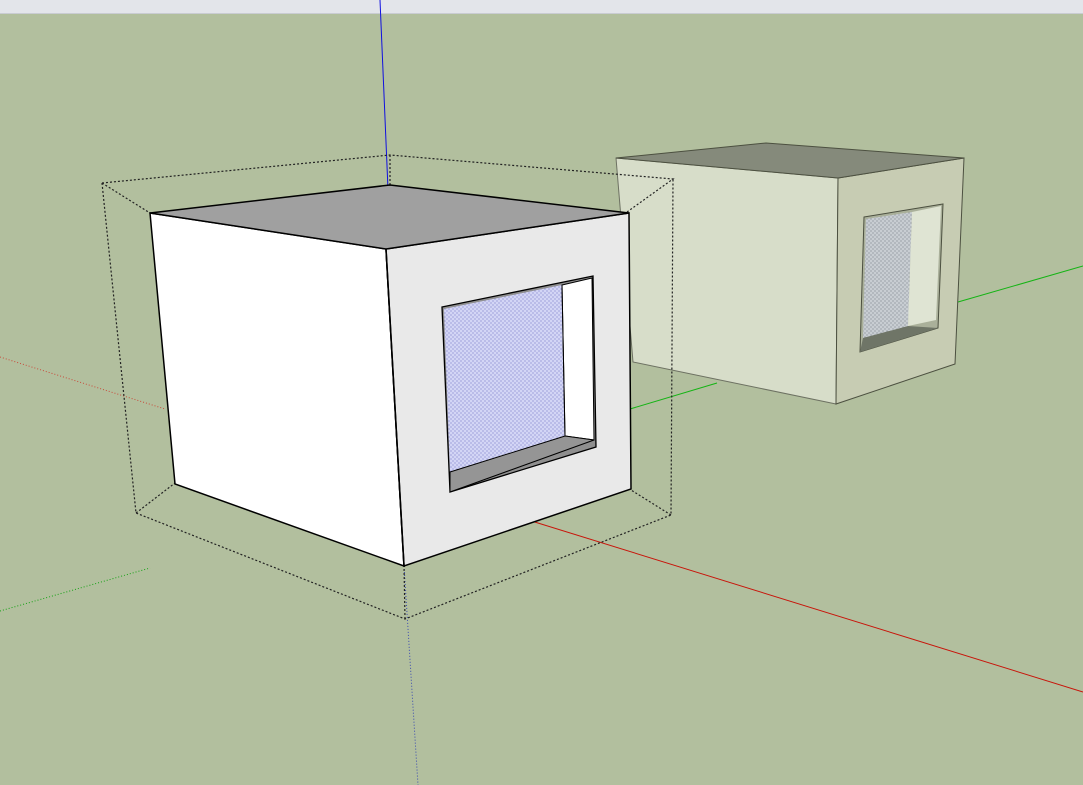  What do you see at coordinates (673, 396) in the screenshot?
I see `green-axis` at bounding box center [673, 396].